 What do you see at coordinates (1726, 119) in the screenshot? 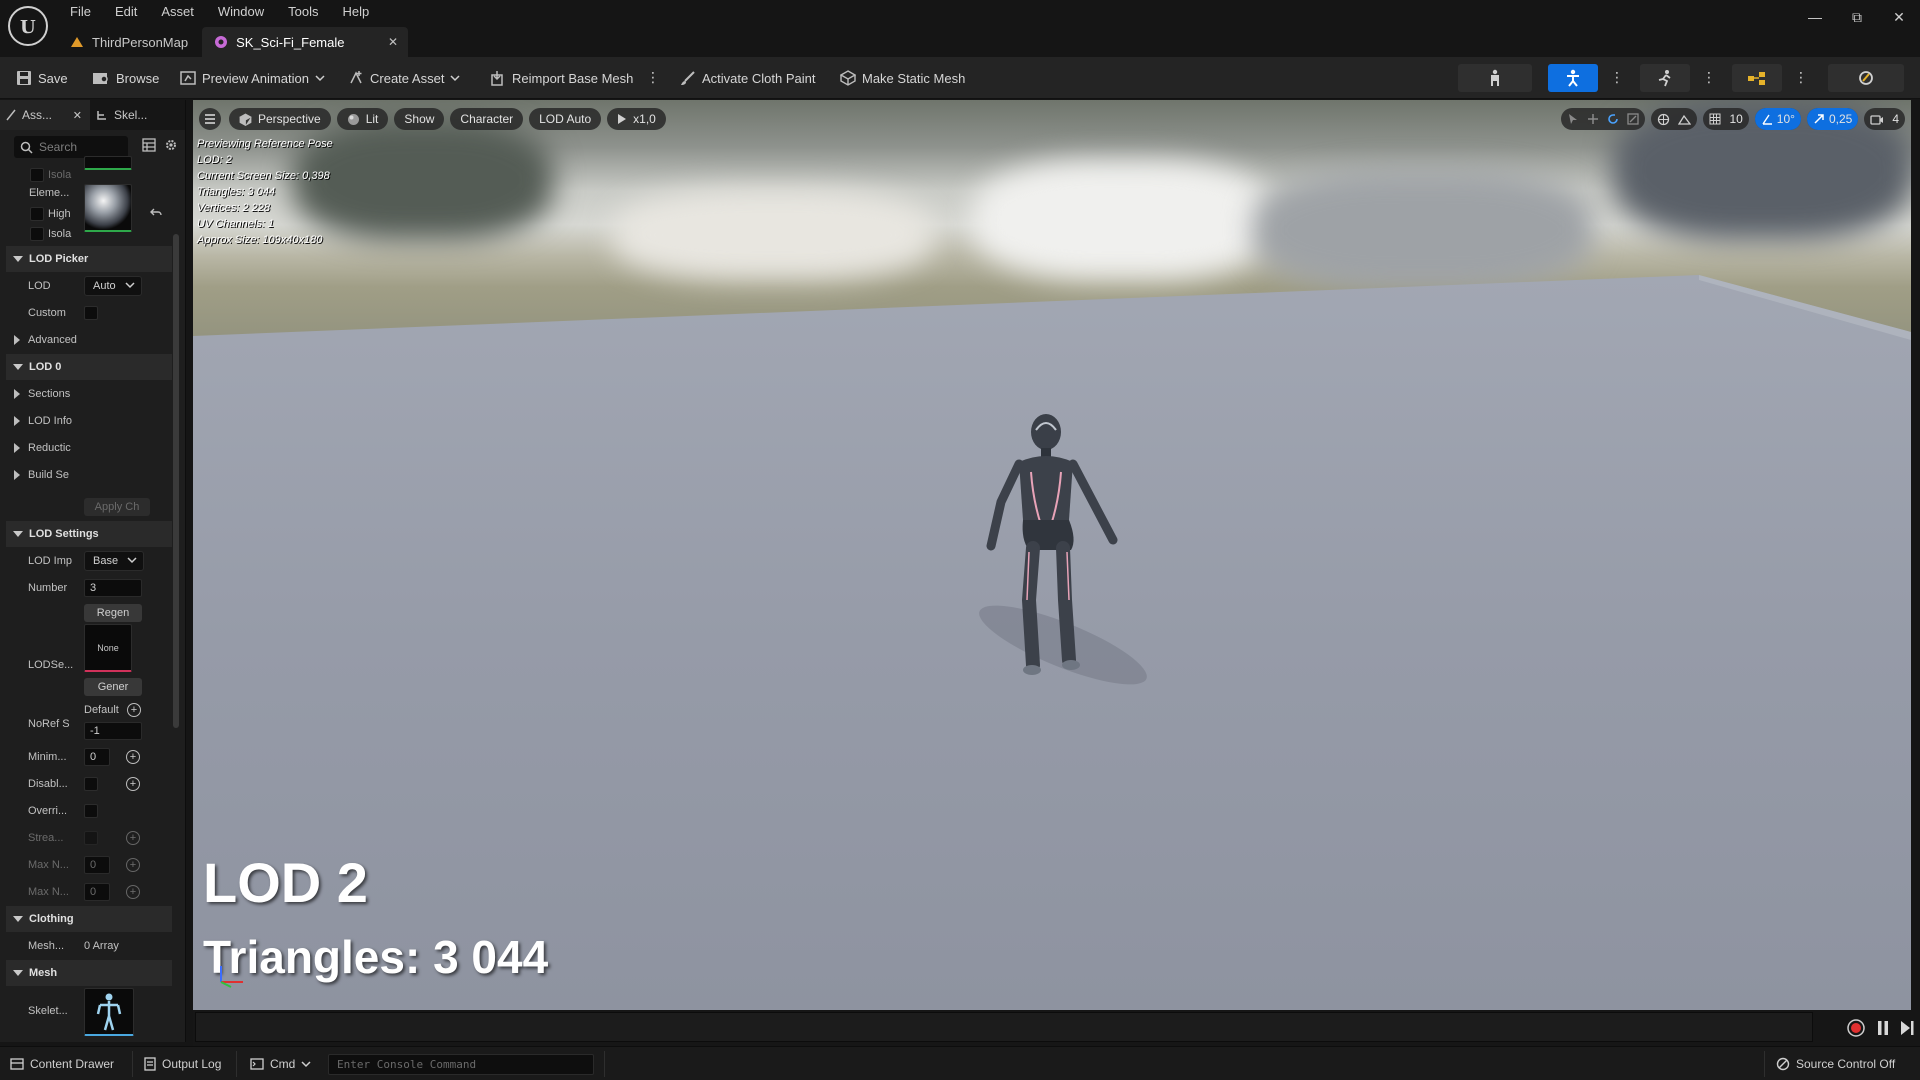
I see `grid-snap: 10` at bounding box center [1726, 119].